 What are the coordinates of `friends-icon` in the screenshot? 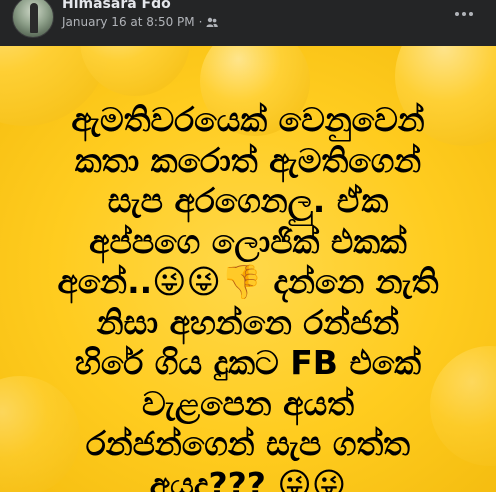 It's located at (212, 22).